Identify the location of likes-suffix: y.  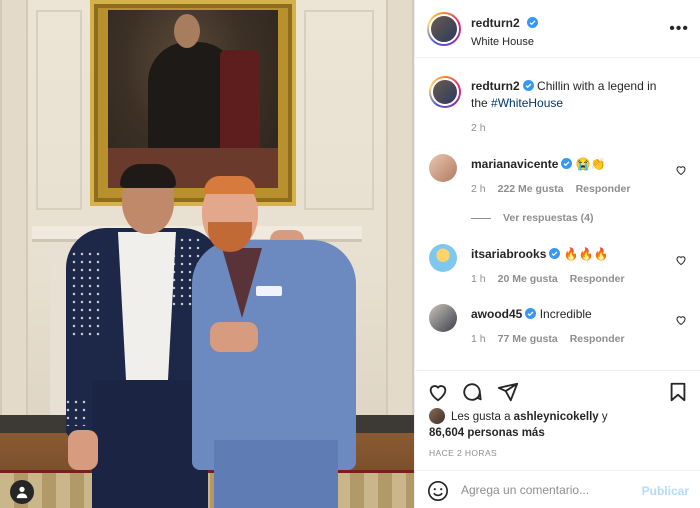
(604, 417).